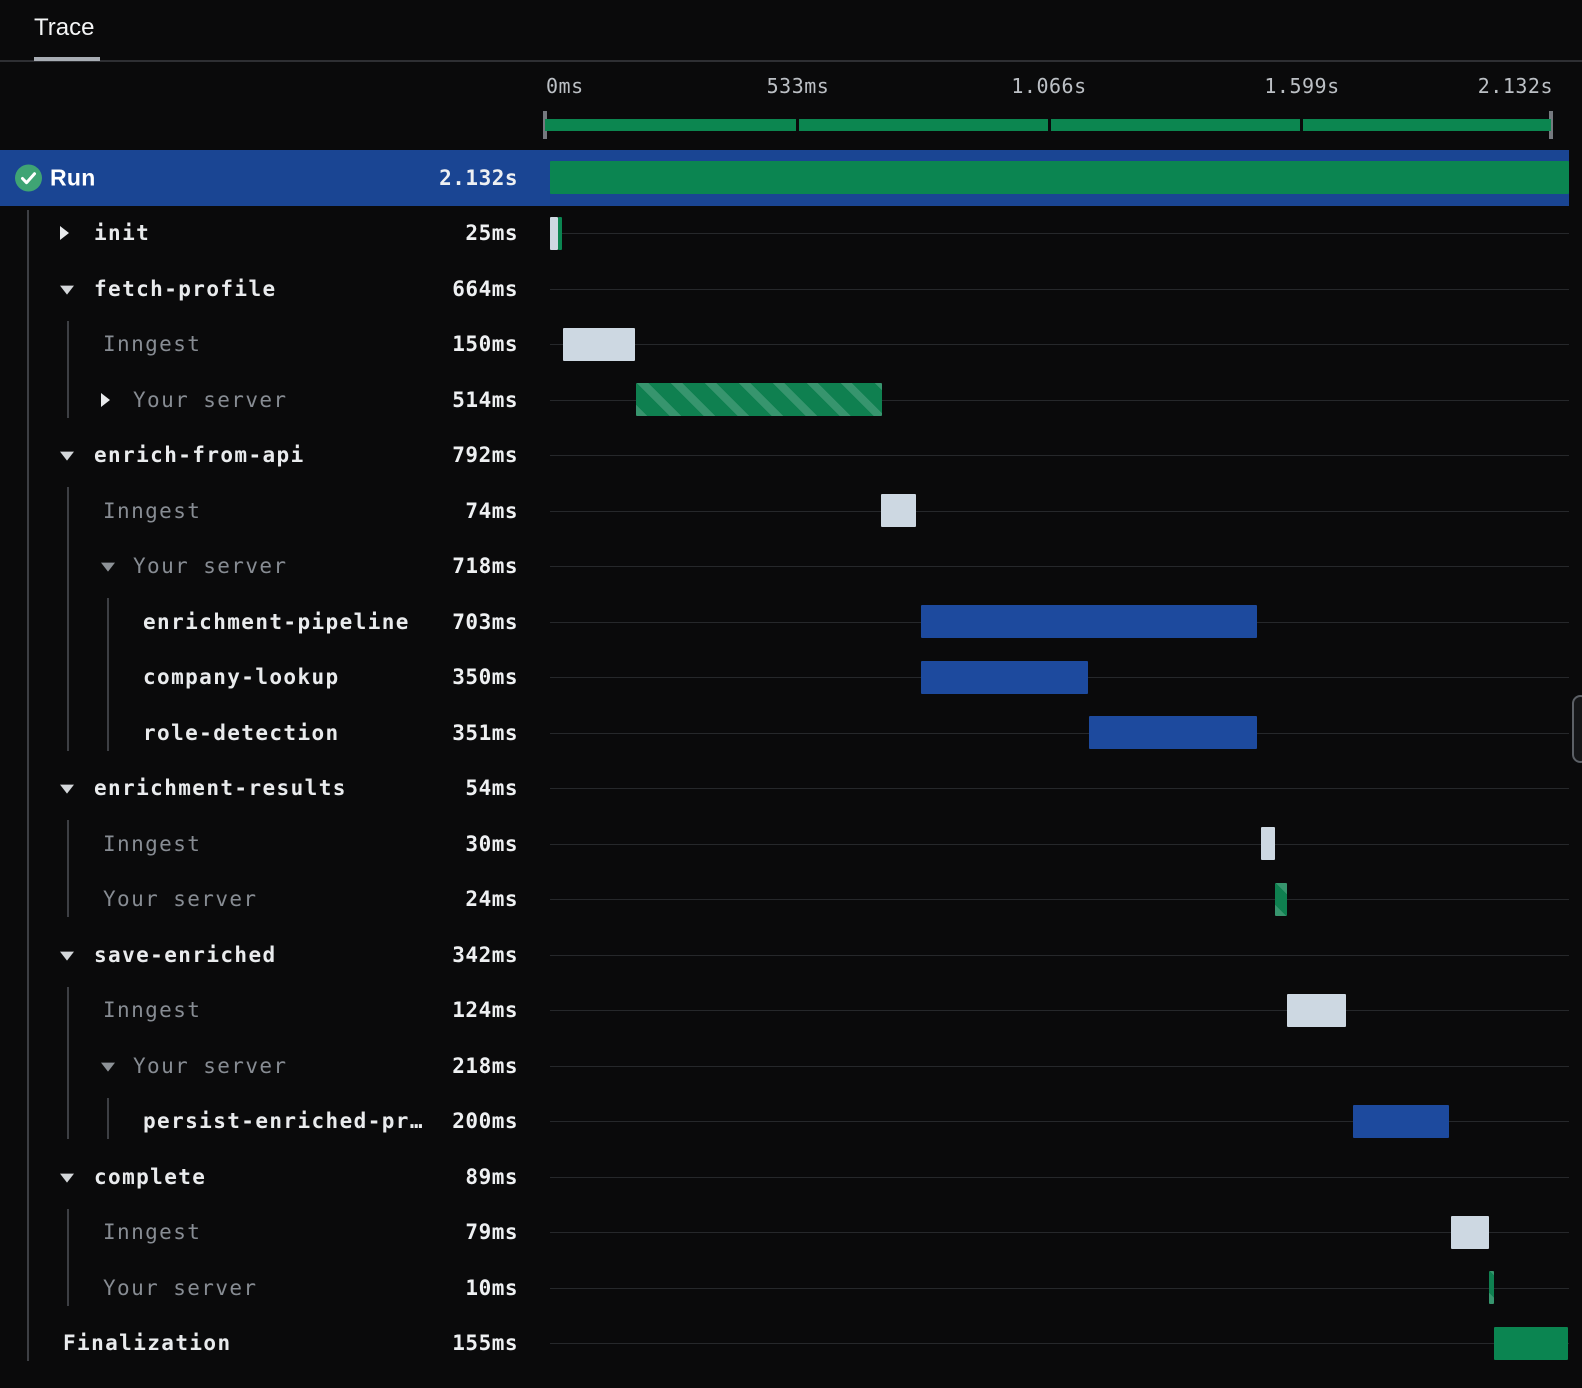 Image resolution: width=1582 pixels, height=1388 pixels. What do you see at coordinates (271, 1344) in the screenshot?
I see `row-left-pane: Finalization 155ms` at bounding box center [271, 1344].